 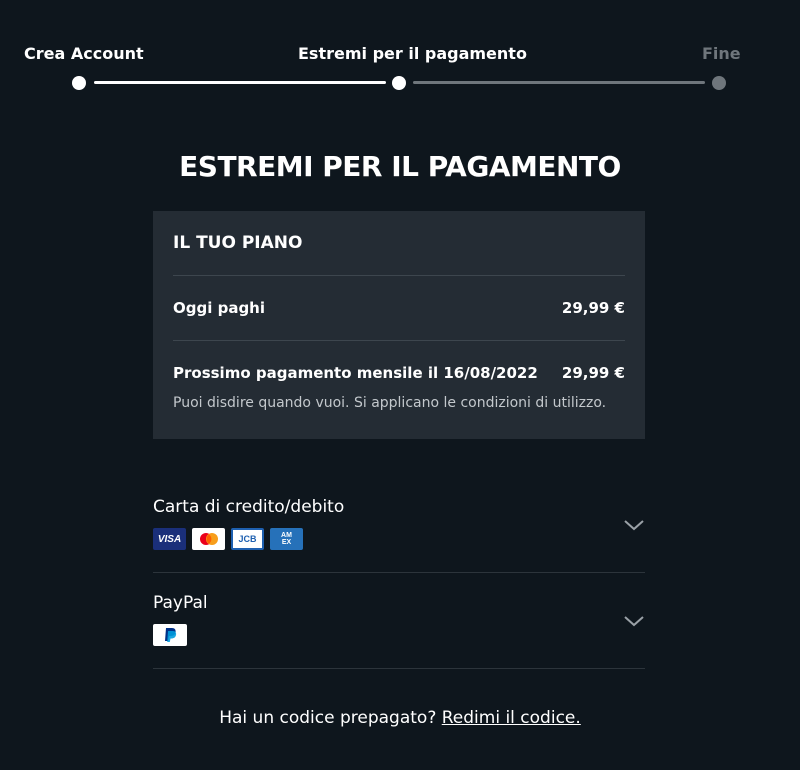 I want to click on step-line-completed, so click(x=240, y=82).